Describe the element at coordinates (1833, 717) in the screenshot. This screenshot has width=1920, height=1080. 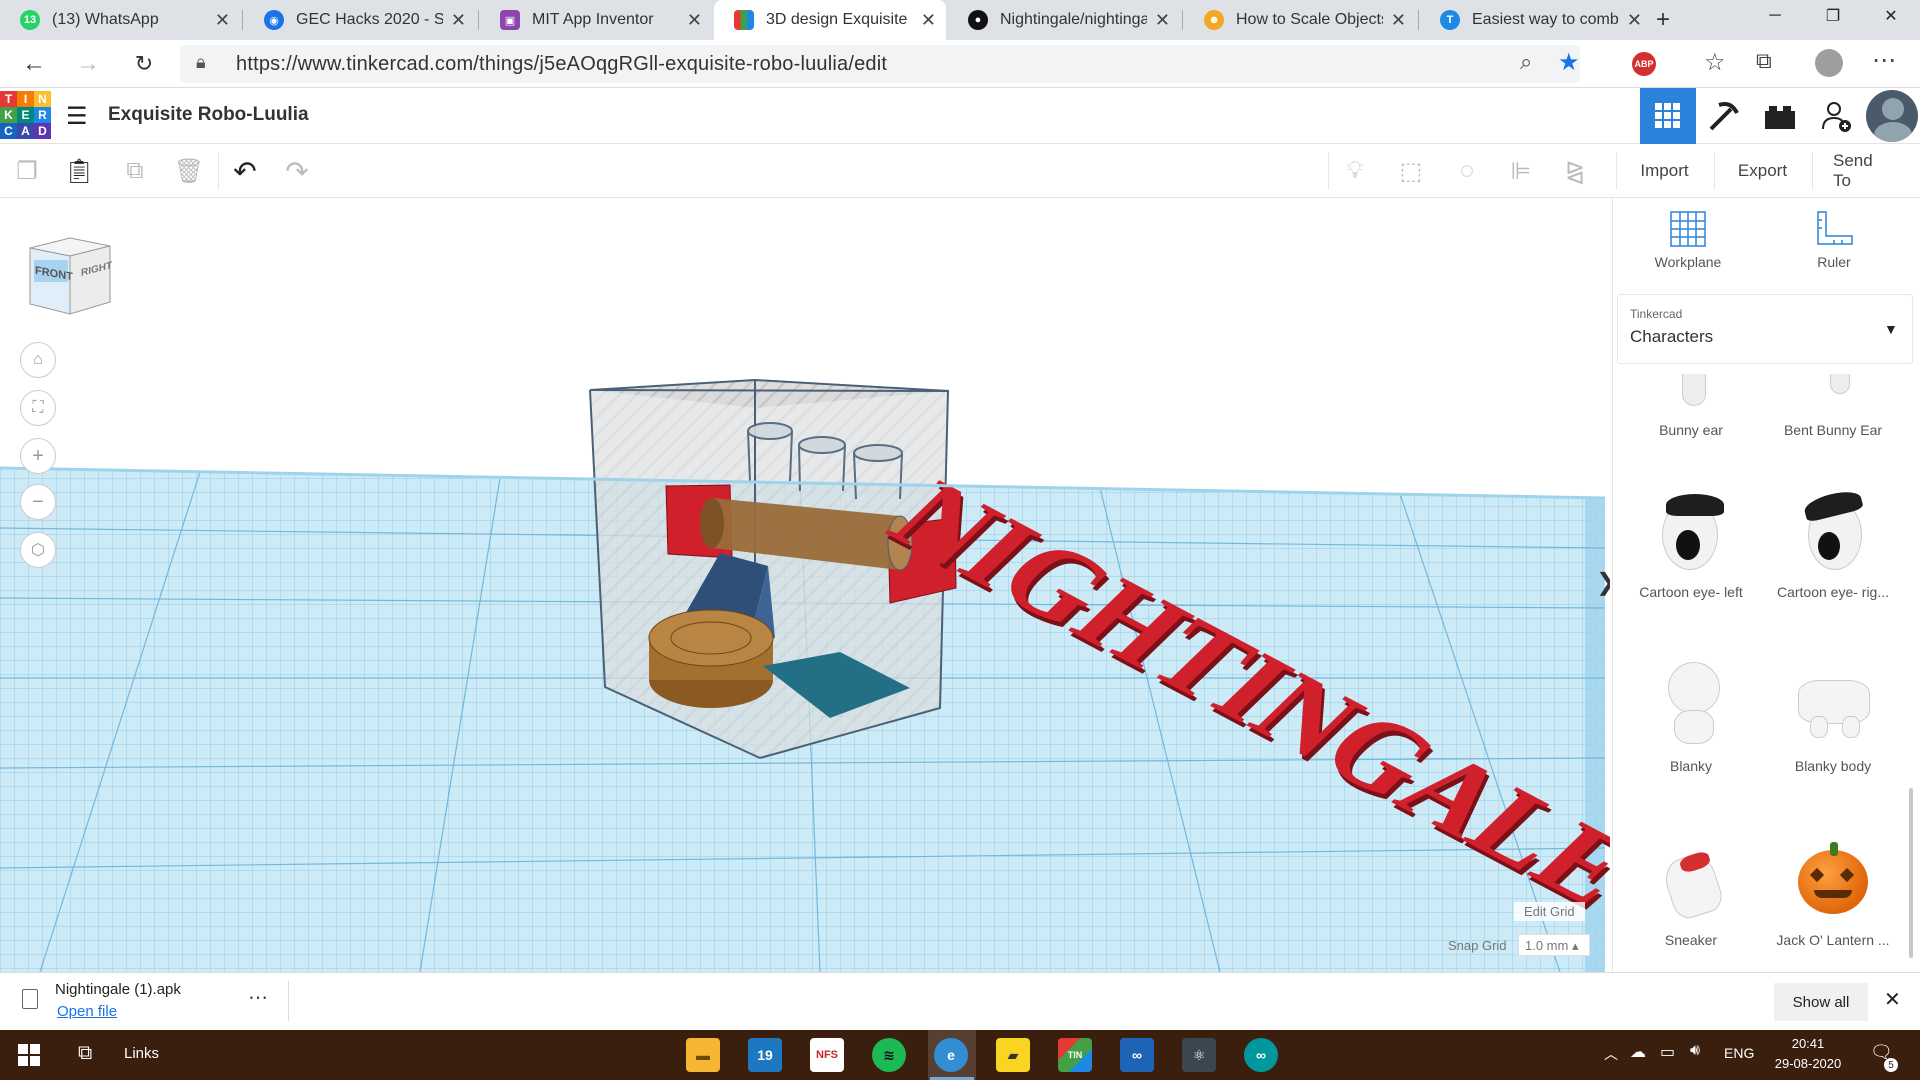
I see `shape-blanky-body: Blanky body` at that location.